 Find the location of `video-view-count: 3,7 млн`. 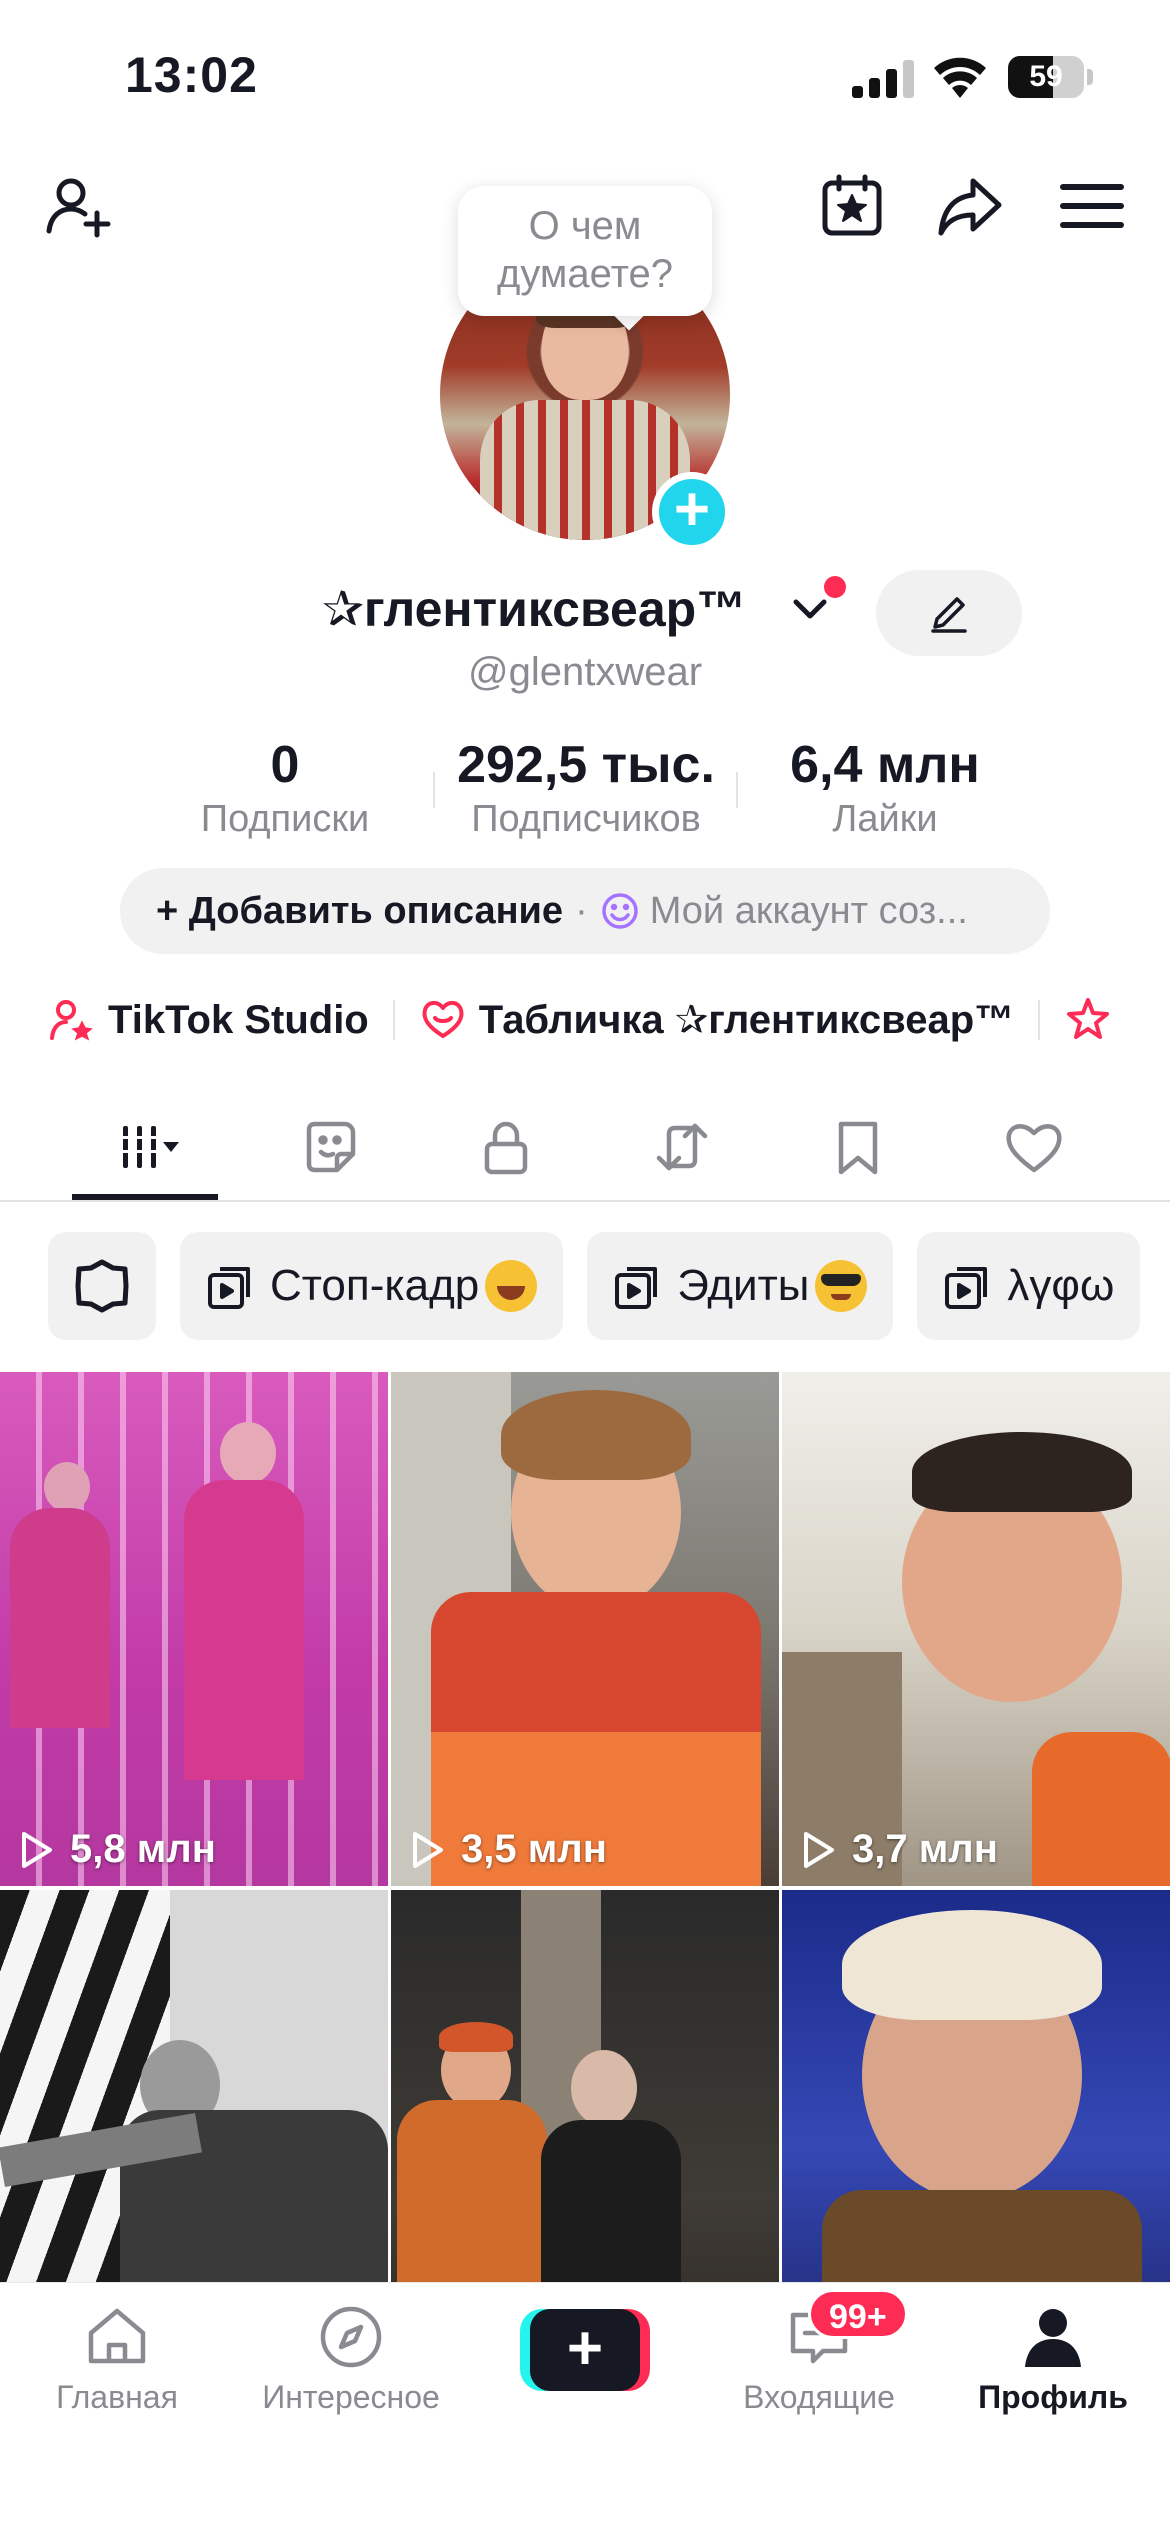

video-view-count: 3,7 млн is located at coordinates (898, 1849).